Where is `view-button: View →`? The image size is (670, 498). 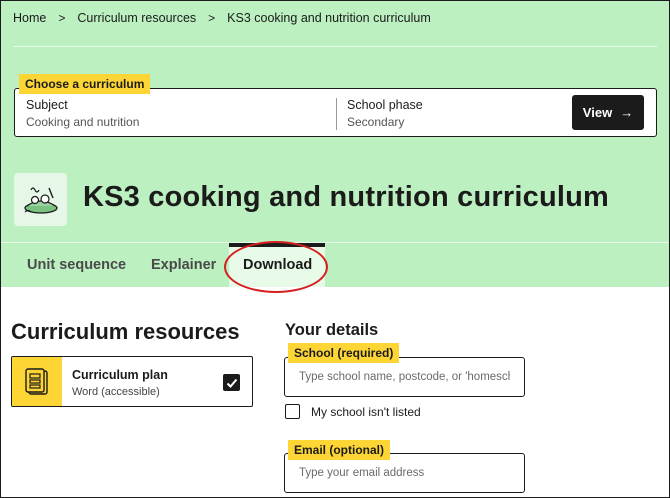 view-button: View → is located at coordinates (608, 112).